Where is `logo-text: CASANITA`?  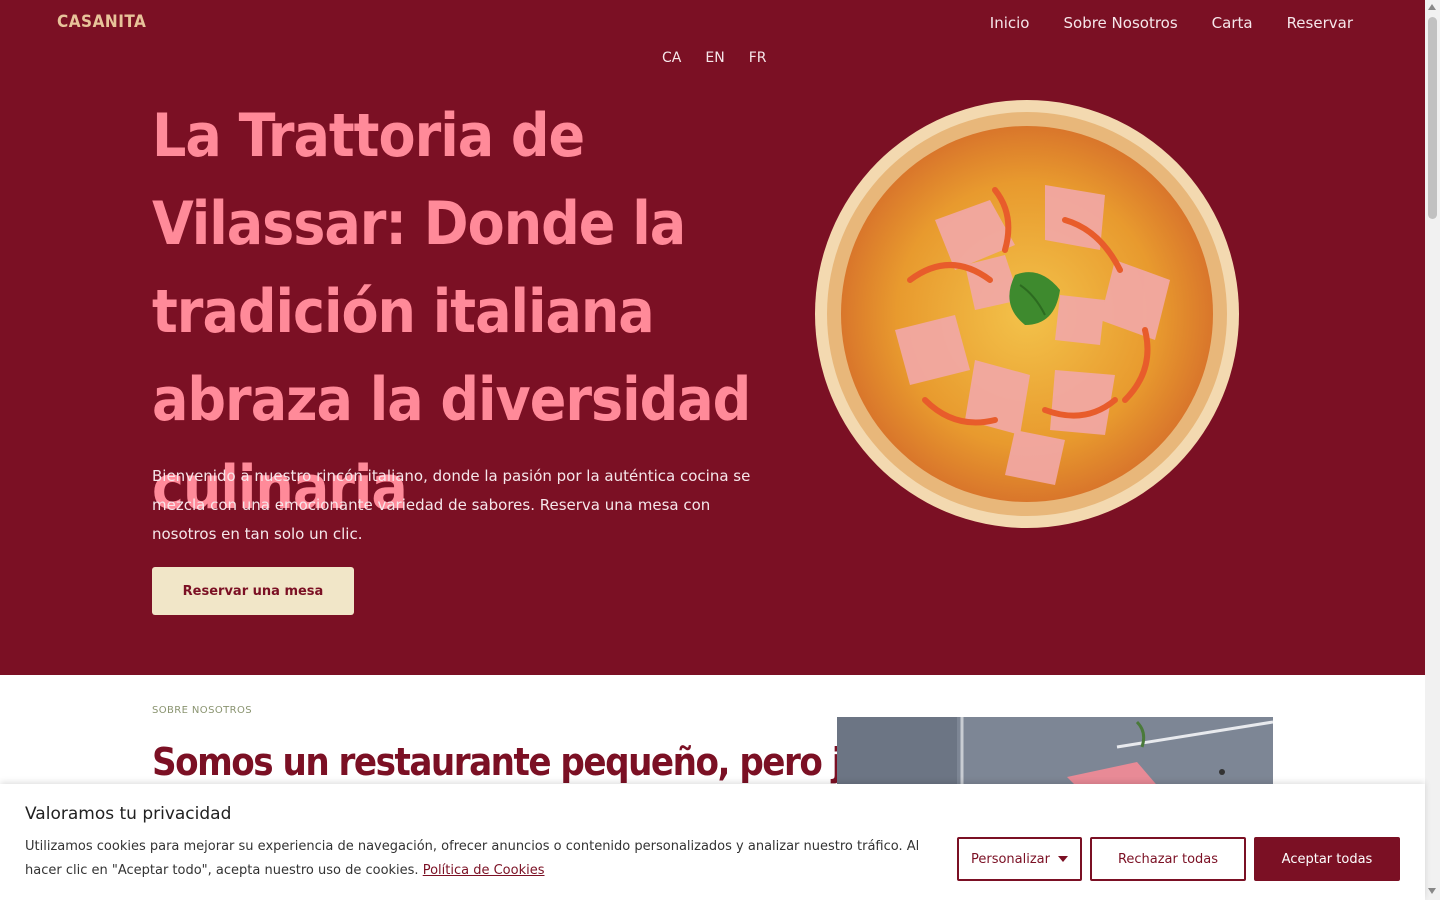 logo-text: CASANITA is located at coordinates (102, 22).